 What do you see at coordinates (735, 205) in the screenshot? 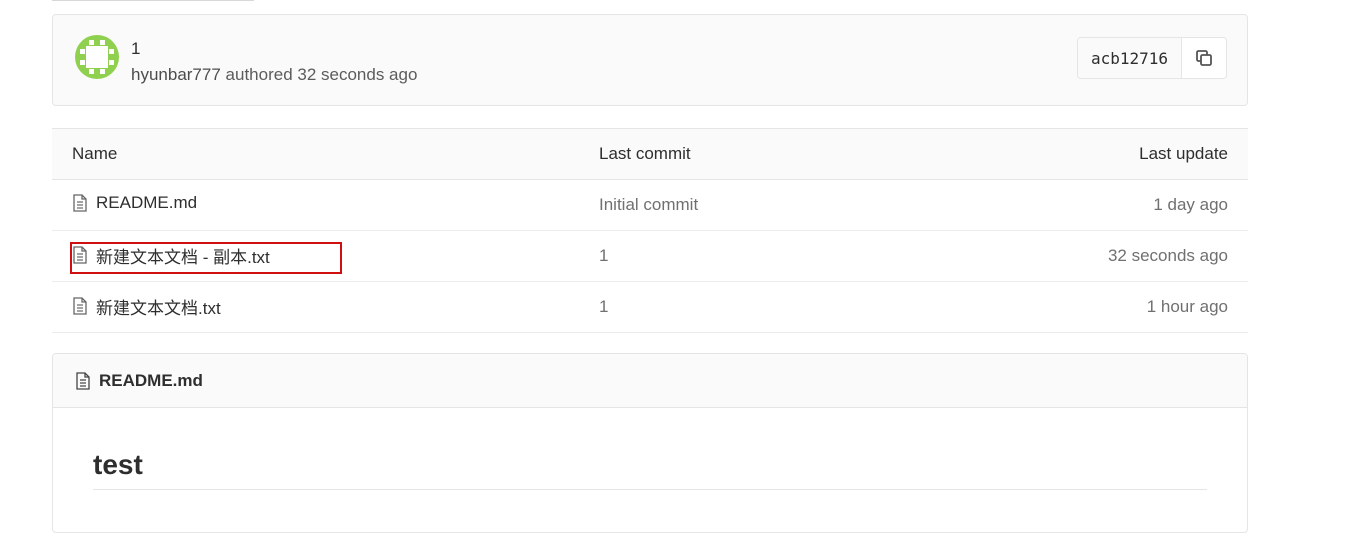
I see `last-commit-link: Initial commit` at bounding box center [735, 205].